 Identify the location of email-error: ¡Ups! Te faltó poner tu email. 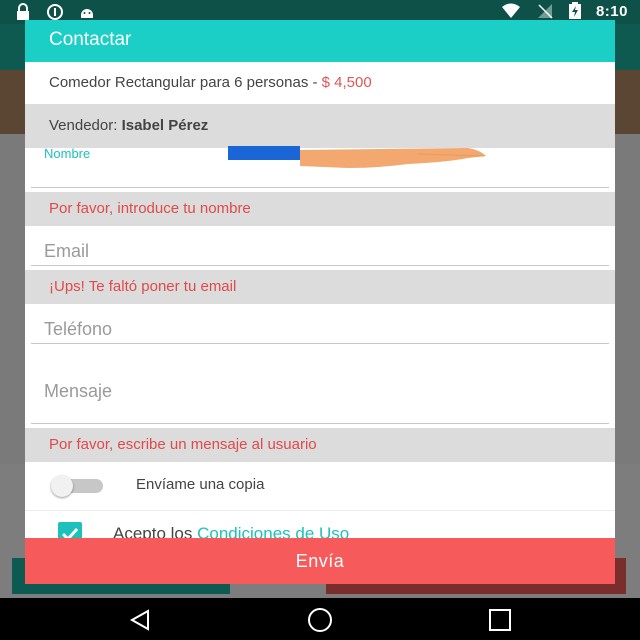
(320, 287).